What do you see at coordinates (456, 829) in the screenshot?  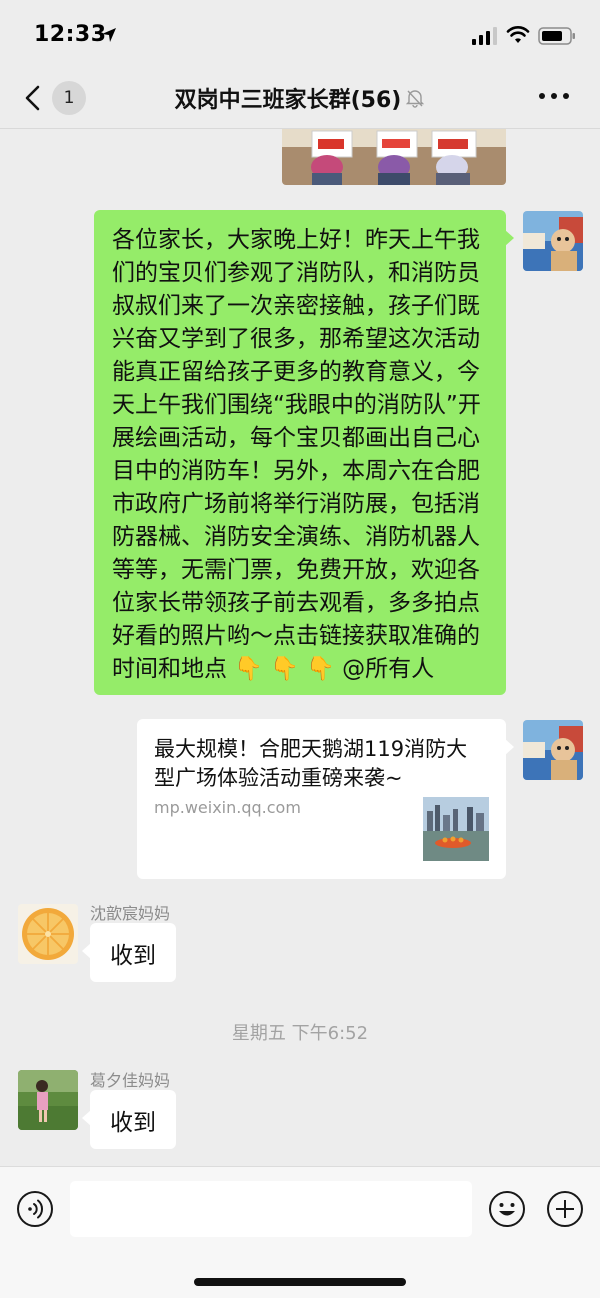 I see `link-thumbnail` at bounding box center [456, 829].